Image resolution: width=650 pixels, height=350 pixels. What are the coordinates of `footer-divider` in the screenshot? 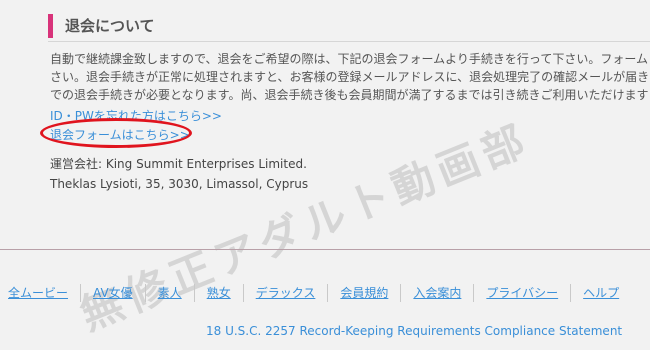 It's located at (325, 249).